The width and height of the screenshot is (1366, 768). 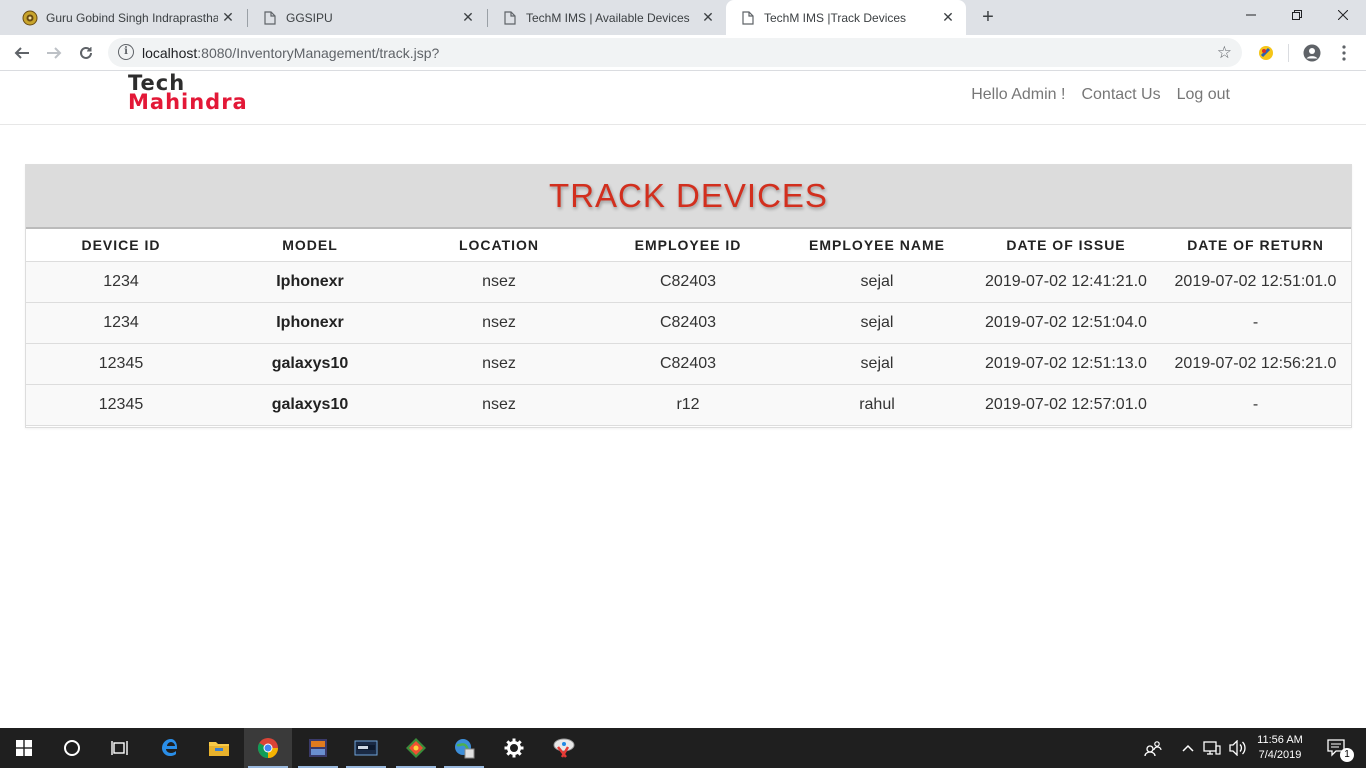 I want to click on file-explorer-icon, so click(x=219, y=748).